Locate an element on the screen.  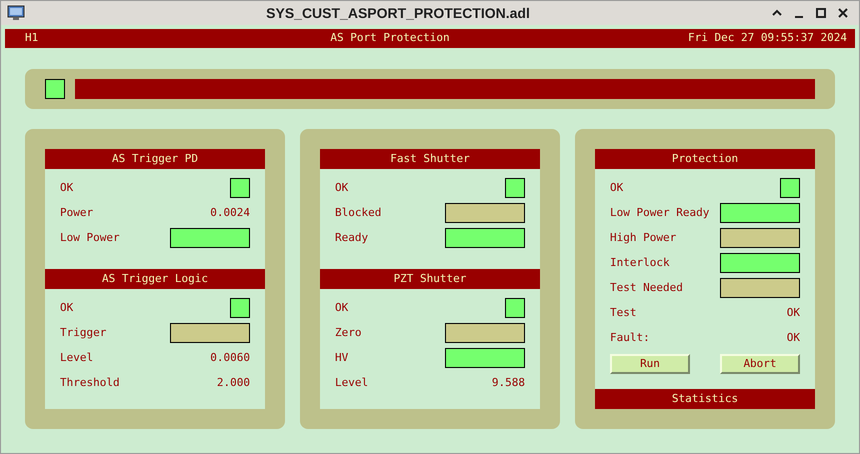
close-icon is located at coordinates (843, 13).